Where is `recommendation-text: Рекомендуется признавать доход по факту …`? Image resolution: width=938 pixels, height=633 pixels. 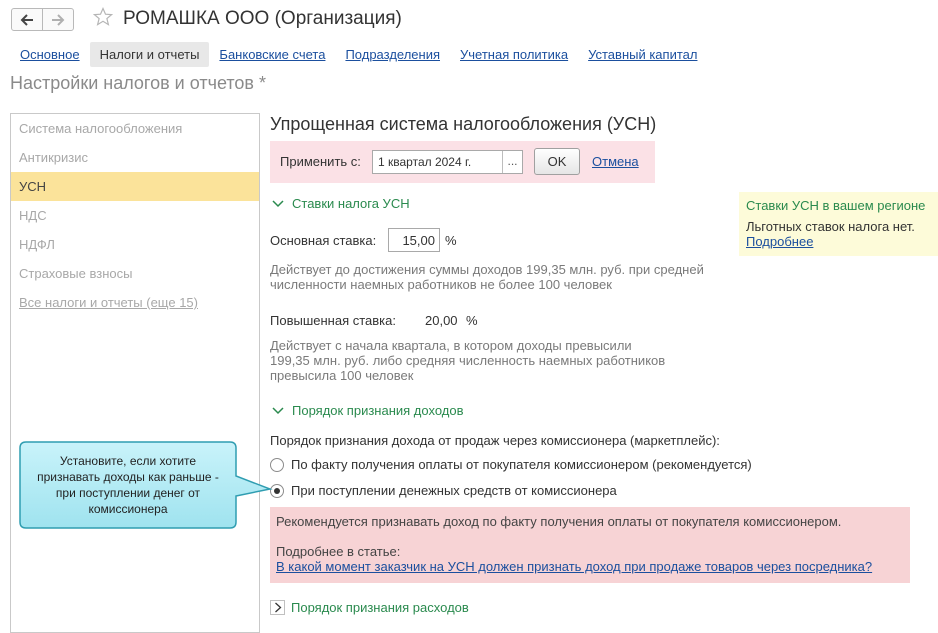
recommendation-text: Рекомендуется признавать доход по факту … is located at coordinates (559, 521).